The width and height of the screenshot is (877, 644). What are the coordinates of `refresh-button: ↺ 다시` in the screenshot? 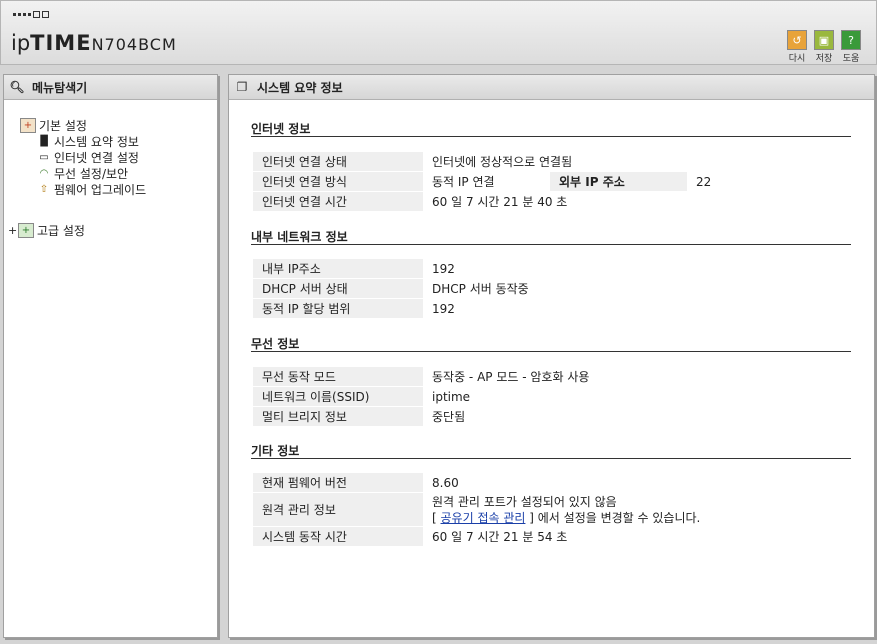 It's located at (797, 47).